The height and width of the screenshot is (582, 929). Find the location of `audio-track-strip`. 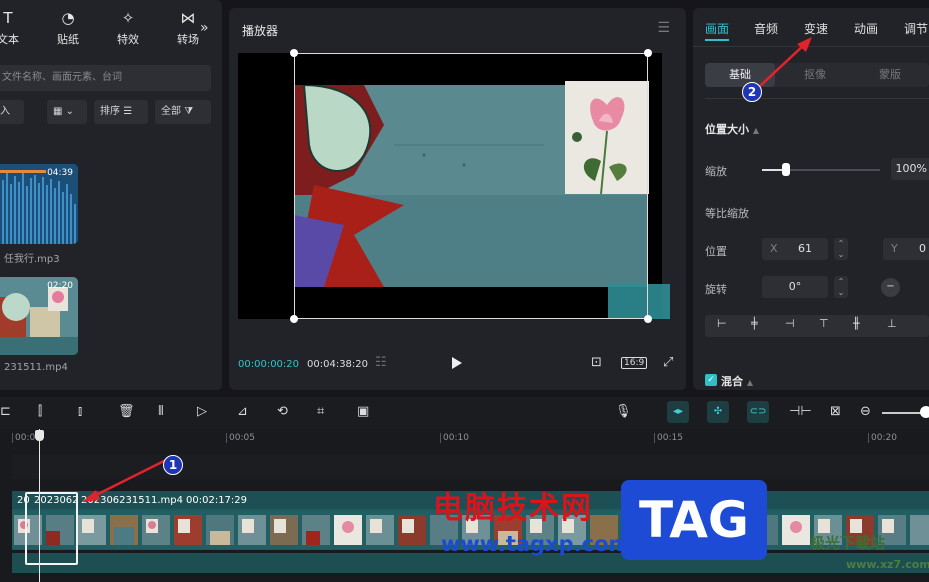

audio-track-strip is located at coordinates (470, 563).